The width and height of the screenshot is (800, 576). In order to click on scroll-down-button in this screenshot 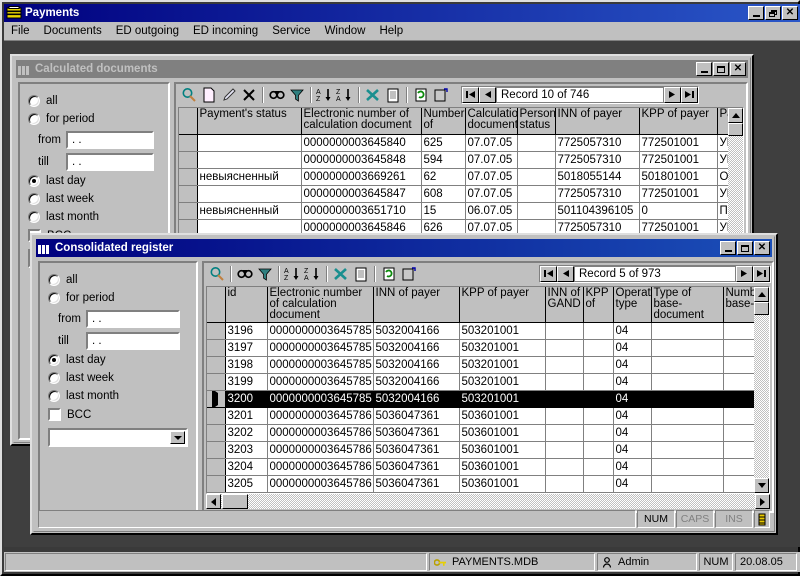, I will do `click(761, 485)`.